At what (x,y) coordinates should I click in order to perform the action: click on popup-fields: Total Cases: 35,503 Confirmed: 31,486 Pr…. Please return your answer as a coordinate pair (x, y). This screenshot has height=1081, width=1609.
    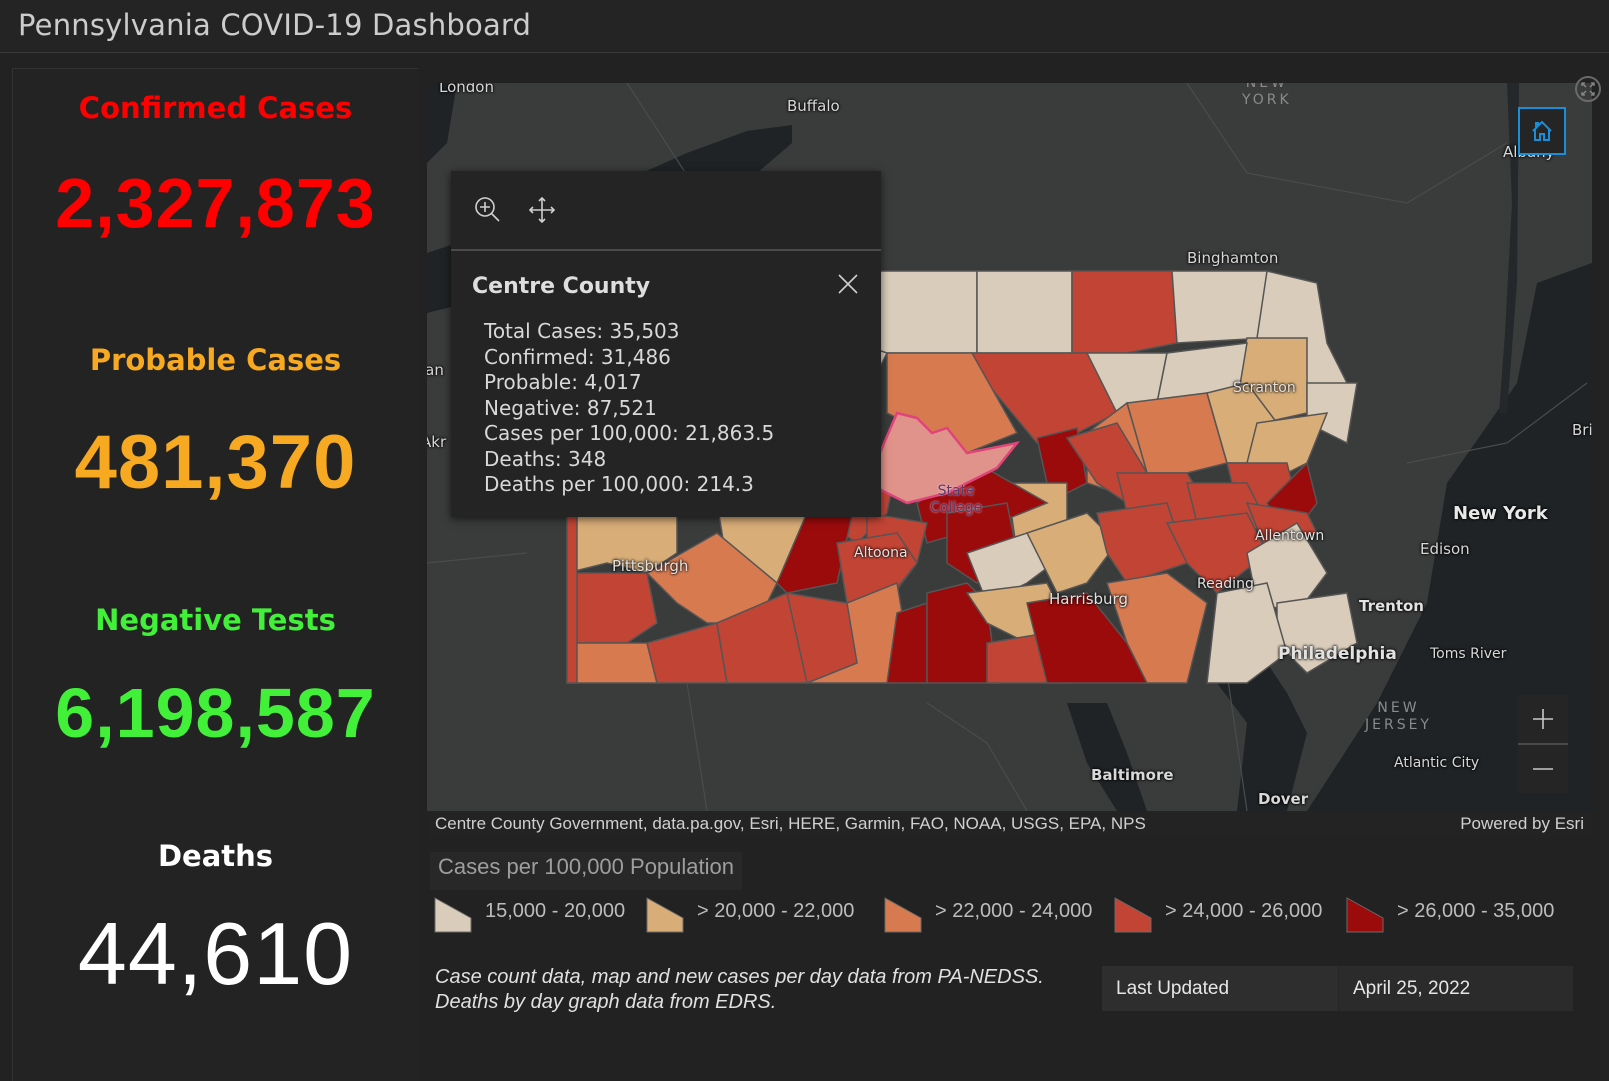
    Looking at the image, I should click on (629, 408).